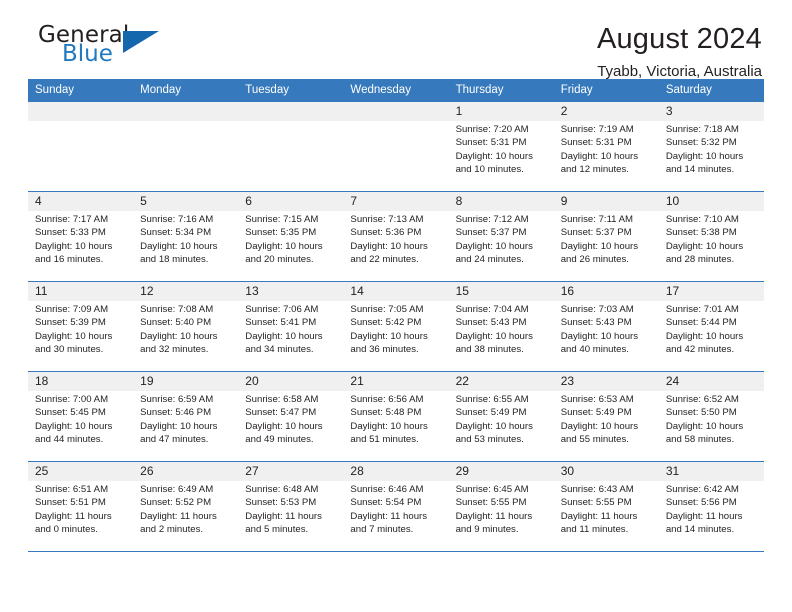 This screenshot has height=612, width=792. Describe the element at coordinates (492, 399) in the screenshot. I see `sunrise-time: Sunrise: 6:55 AM` at that location.